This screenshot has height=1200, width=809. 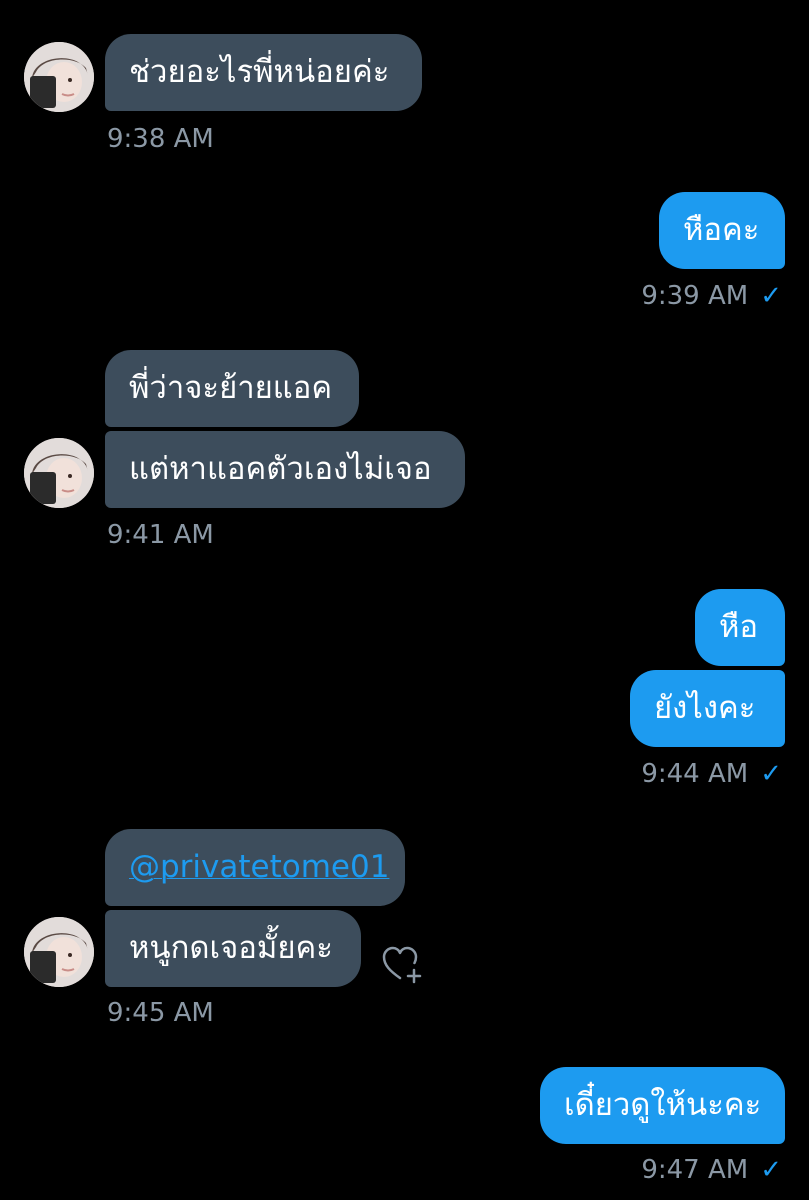 I want to click on message-bubble-incoming: ช่วยอะไรพี่หน่อยค่ะ, so click(x=263, y=72).